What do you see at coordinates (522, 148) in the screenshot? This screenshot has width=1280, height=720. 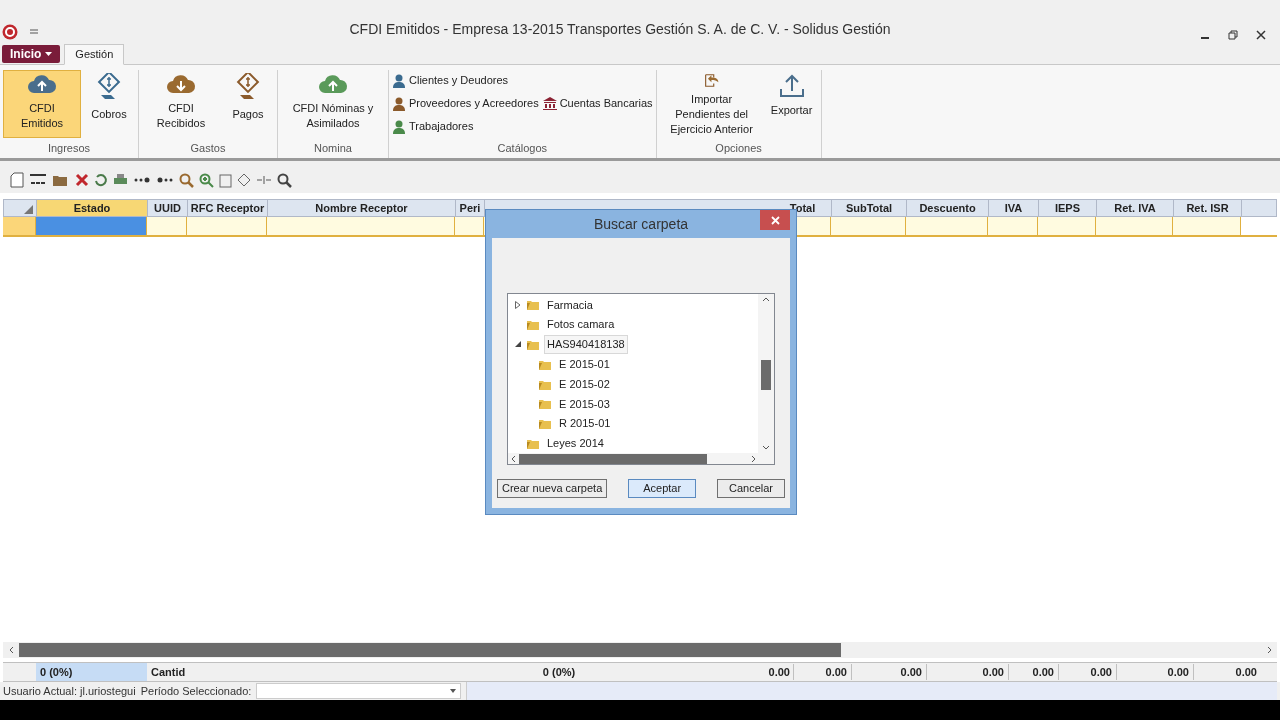 I see `group-label: Catálogos` at bounding box center [522, 148].